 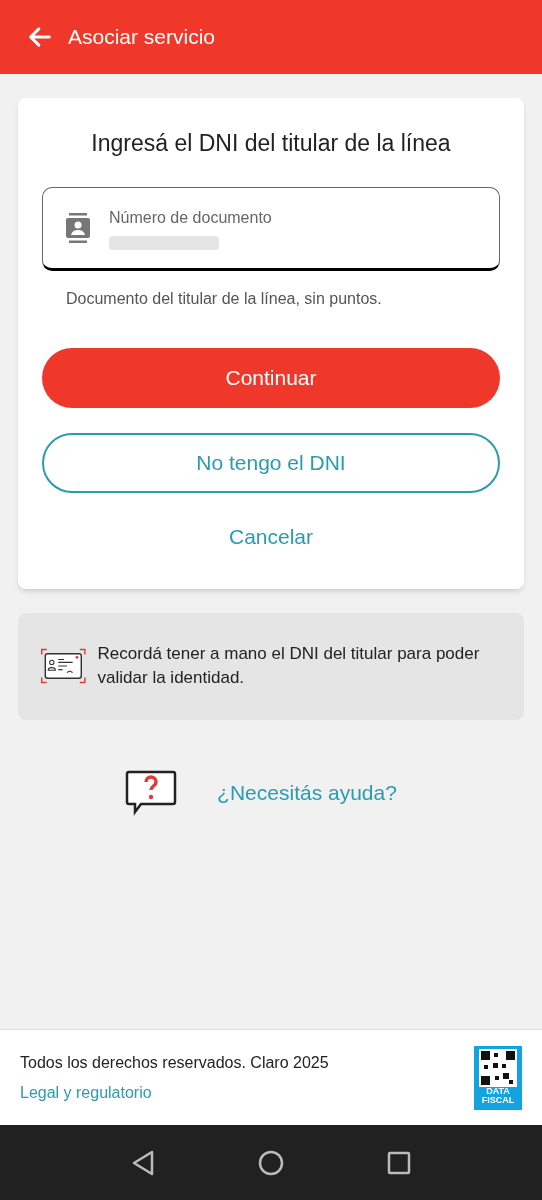 What do you see at coordinates (271, 462) in the screenshot?
I see `no-dni-button: No tengo el DNI` at bounding box center [271, 462].